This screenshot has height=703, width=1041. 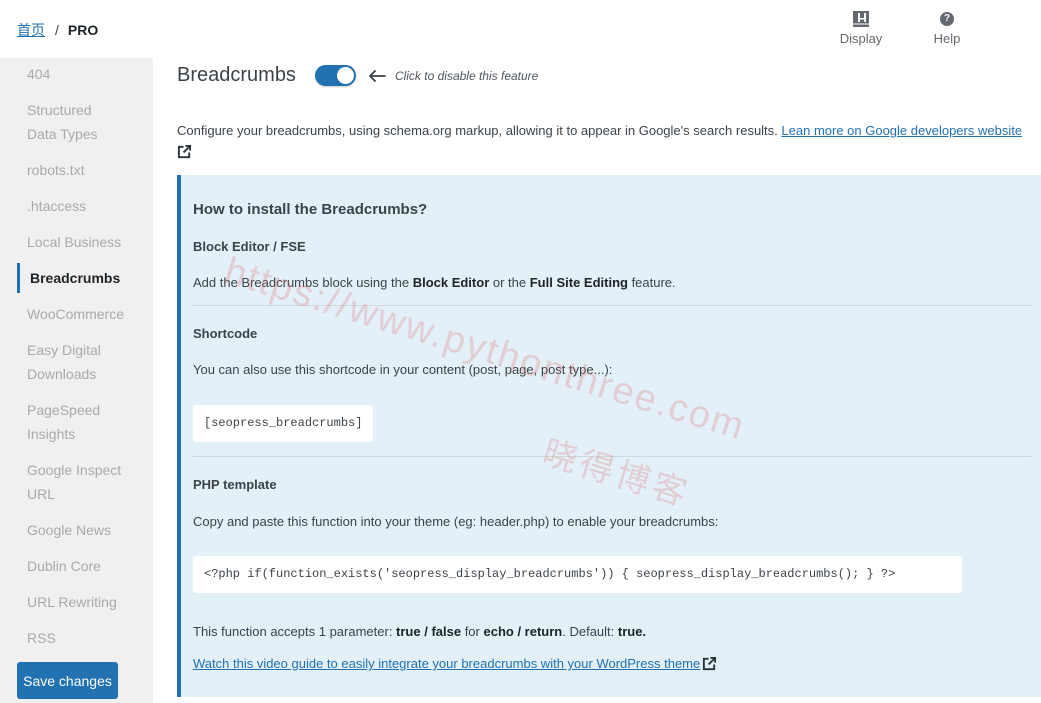 I want to click on sidebar-item-robots-txt: robots.txt, so click(x=76, y=170).